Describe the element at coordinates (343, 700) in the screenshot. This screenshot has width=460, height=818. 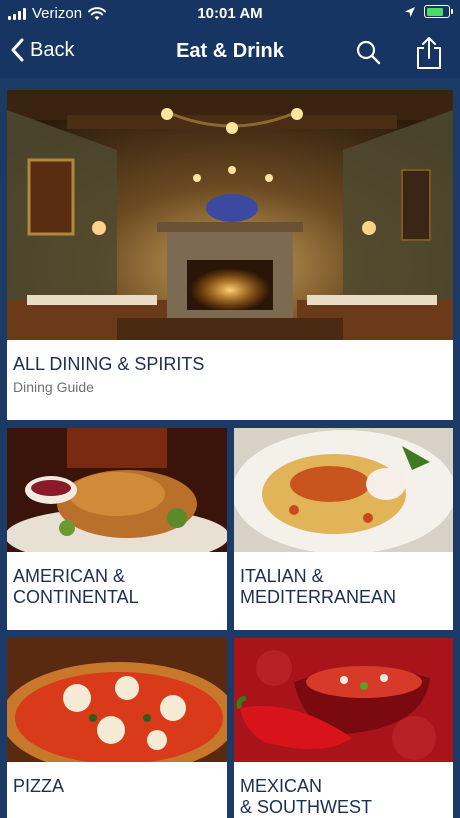
I see `chili-salsa-photo` at that location.